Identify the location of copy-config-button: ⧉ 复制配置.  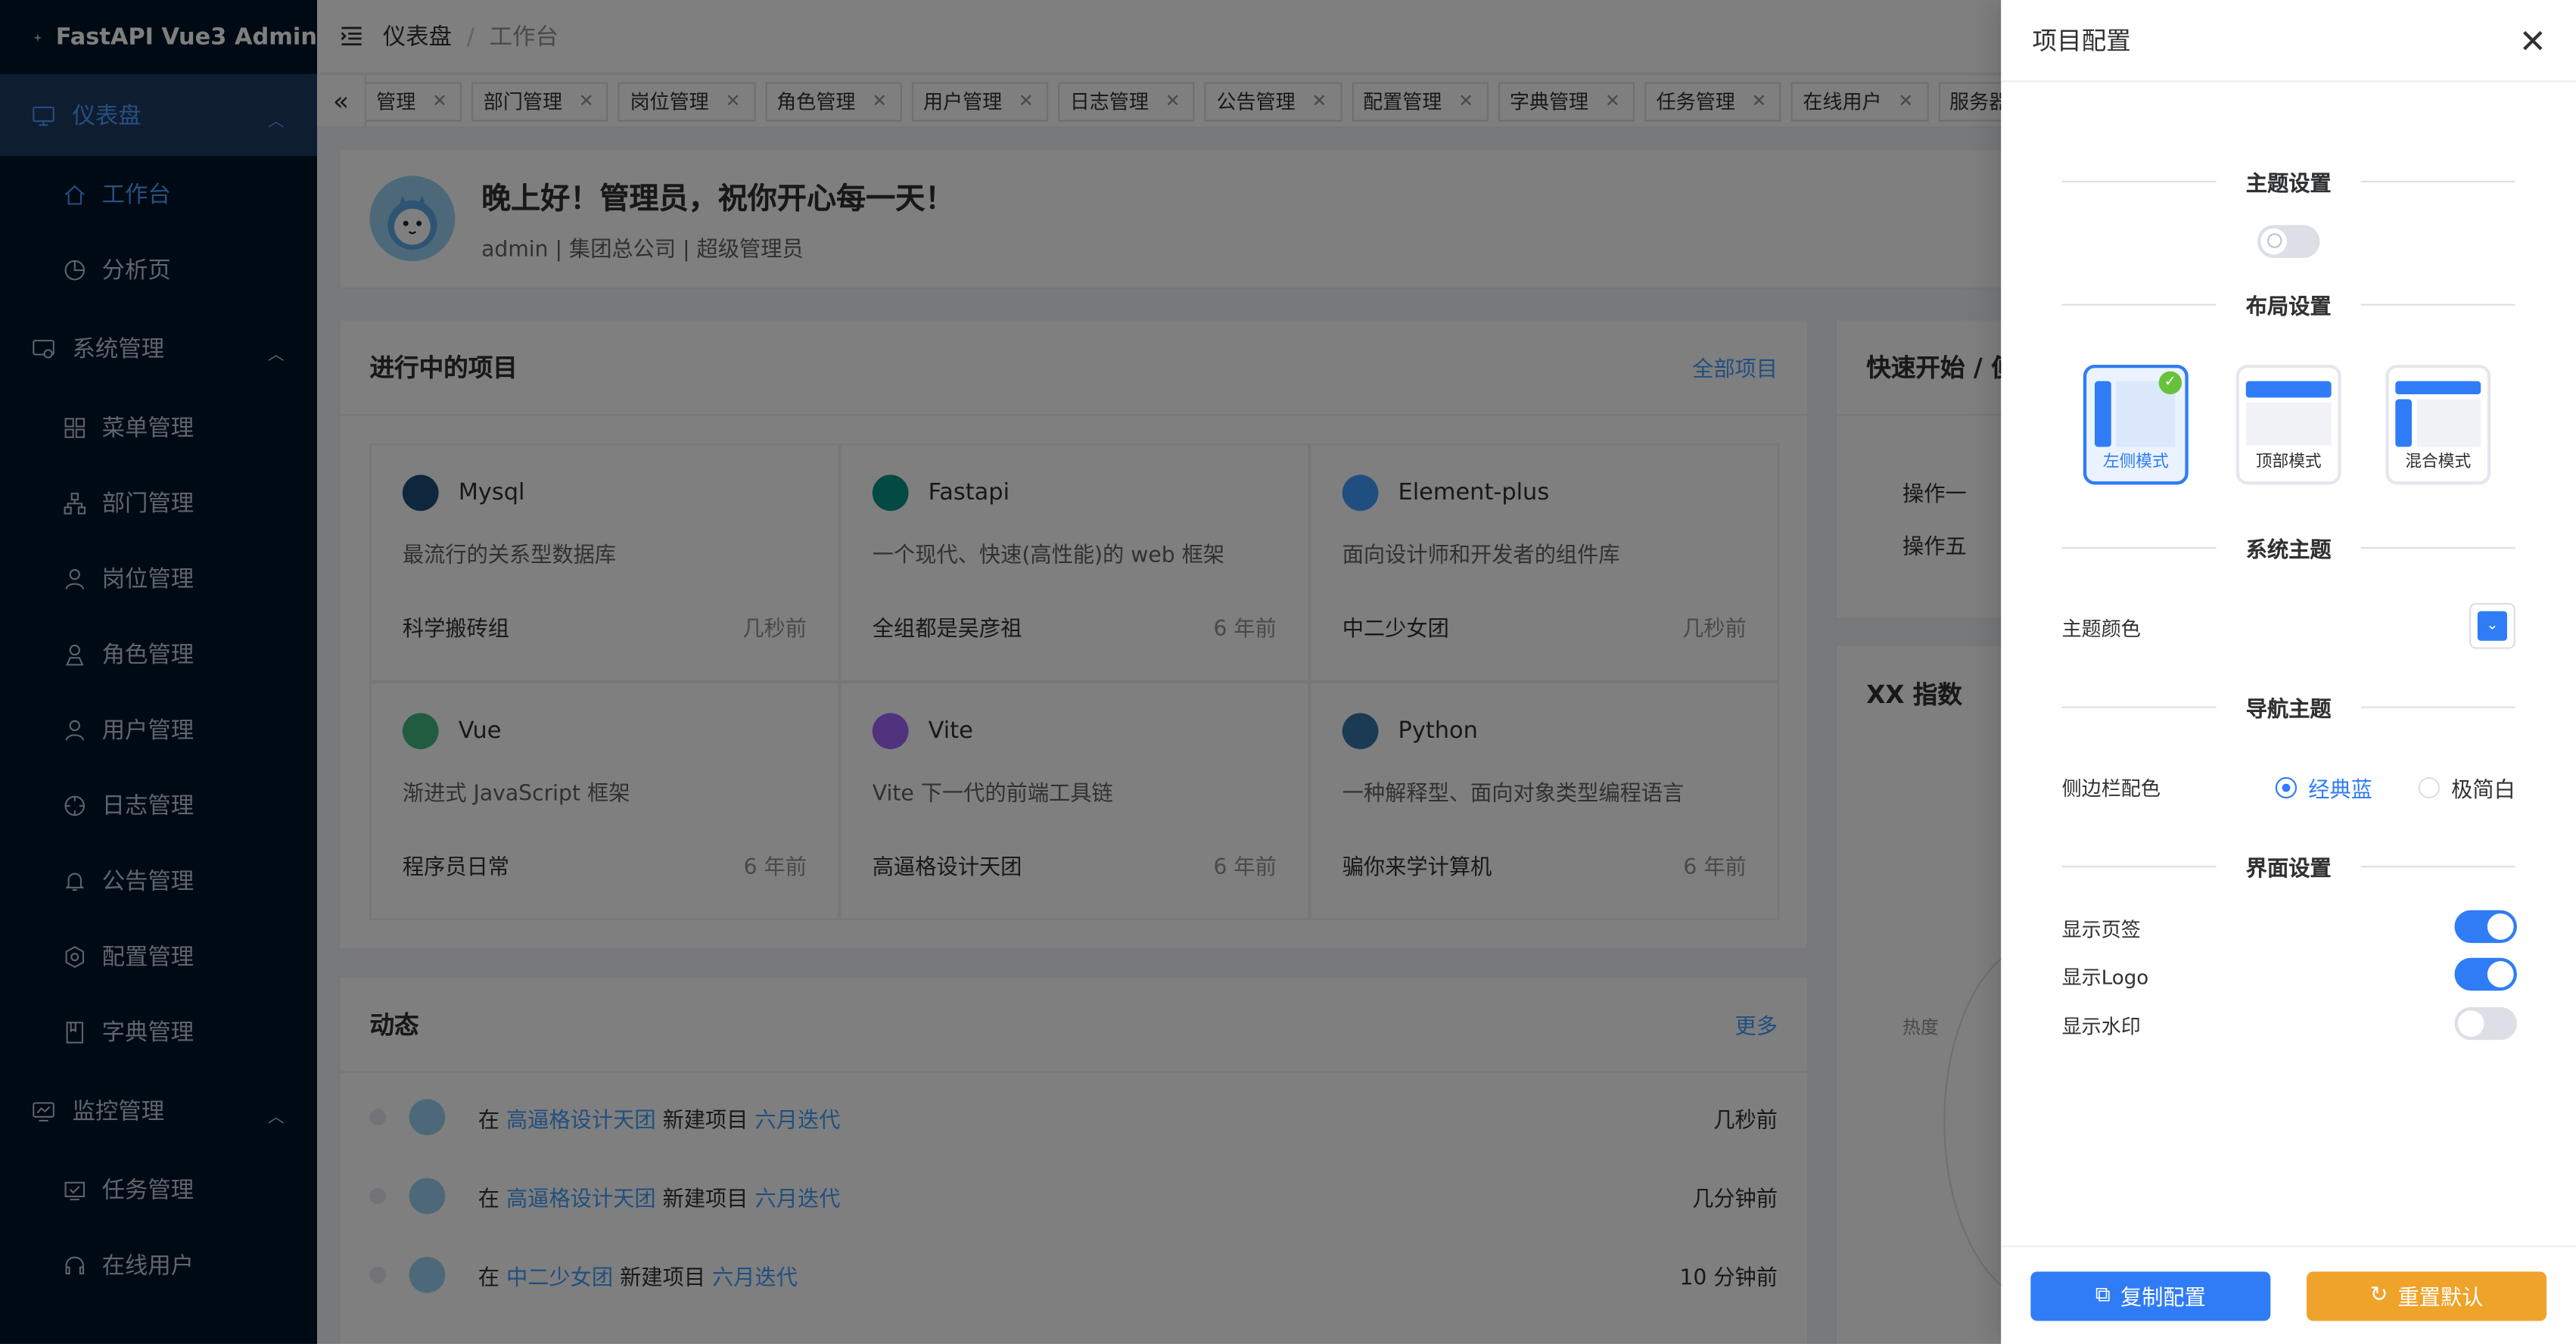
(2150, 1296).